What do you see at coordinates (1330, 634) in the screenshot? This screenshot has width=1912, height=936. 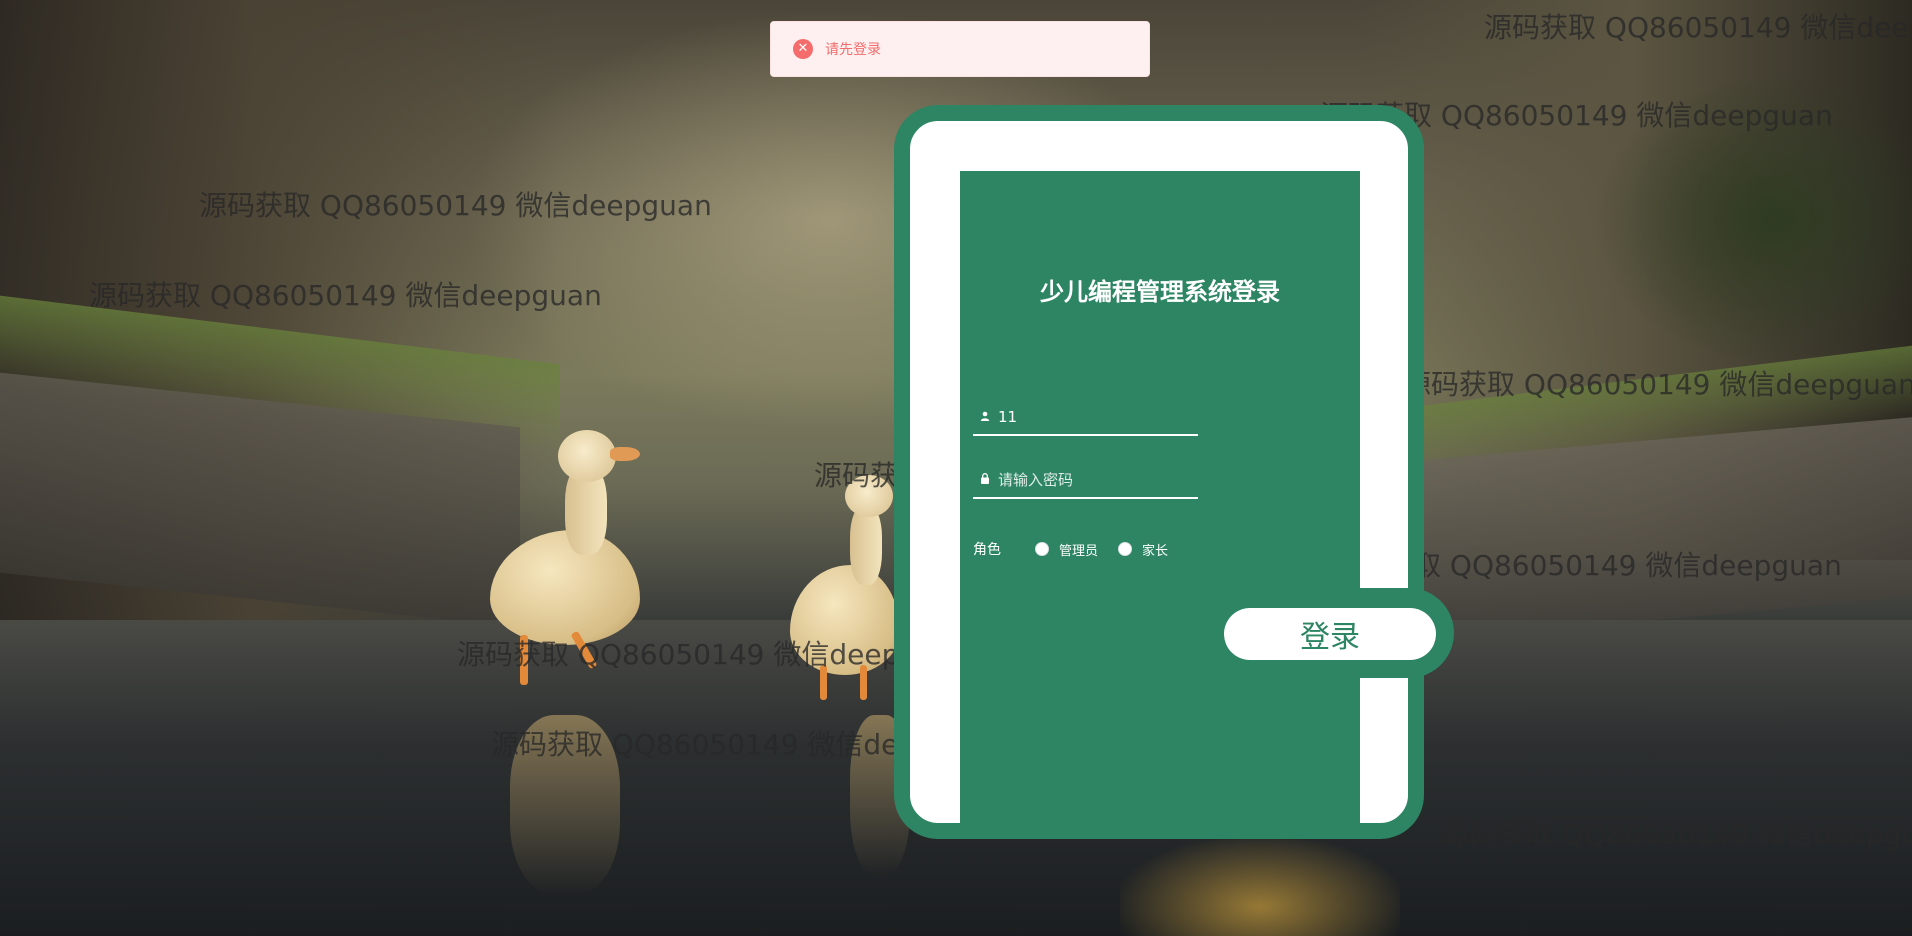 I see `login-button: 登录` at bounding box center [1330, 634].